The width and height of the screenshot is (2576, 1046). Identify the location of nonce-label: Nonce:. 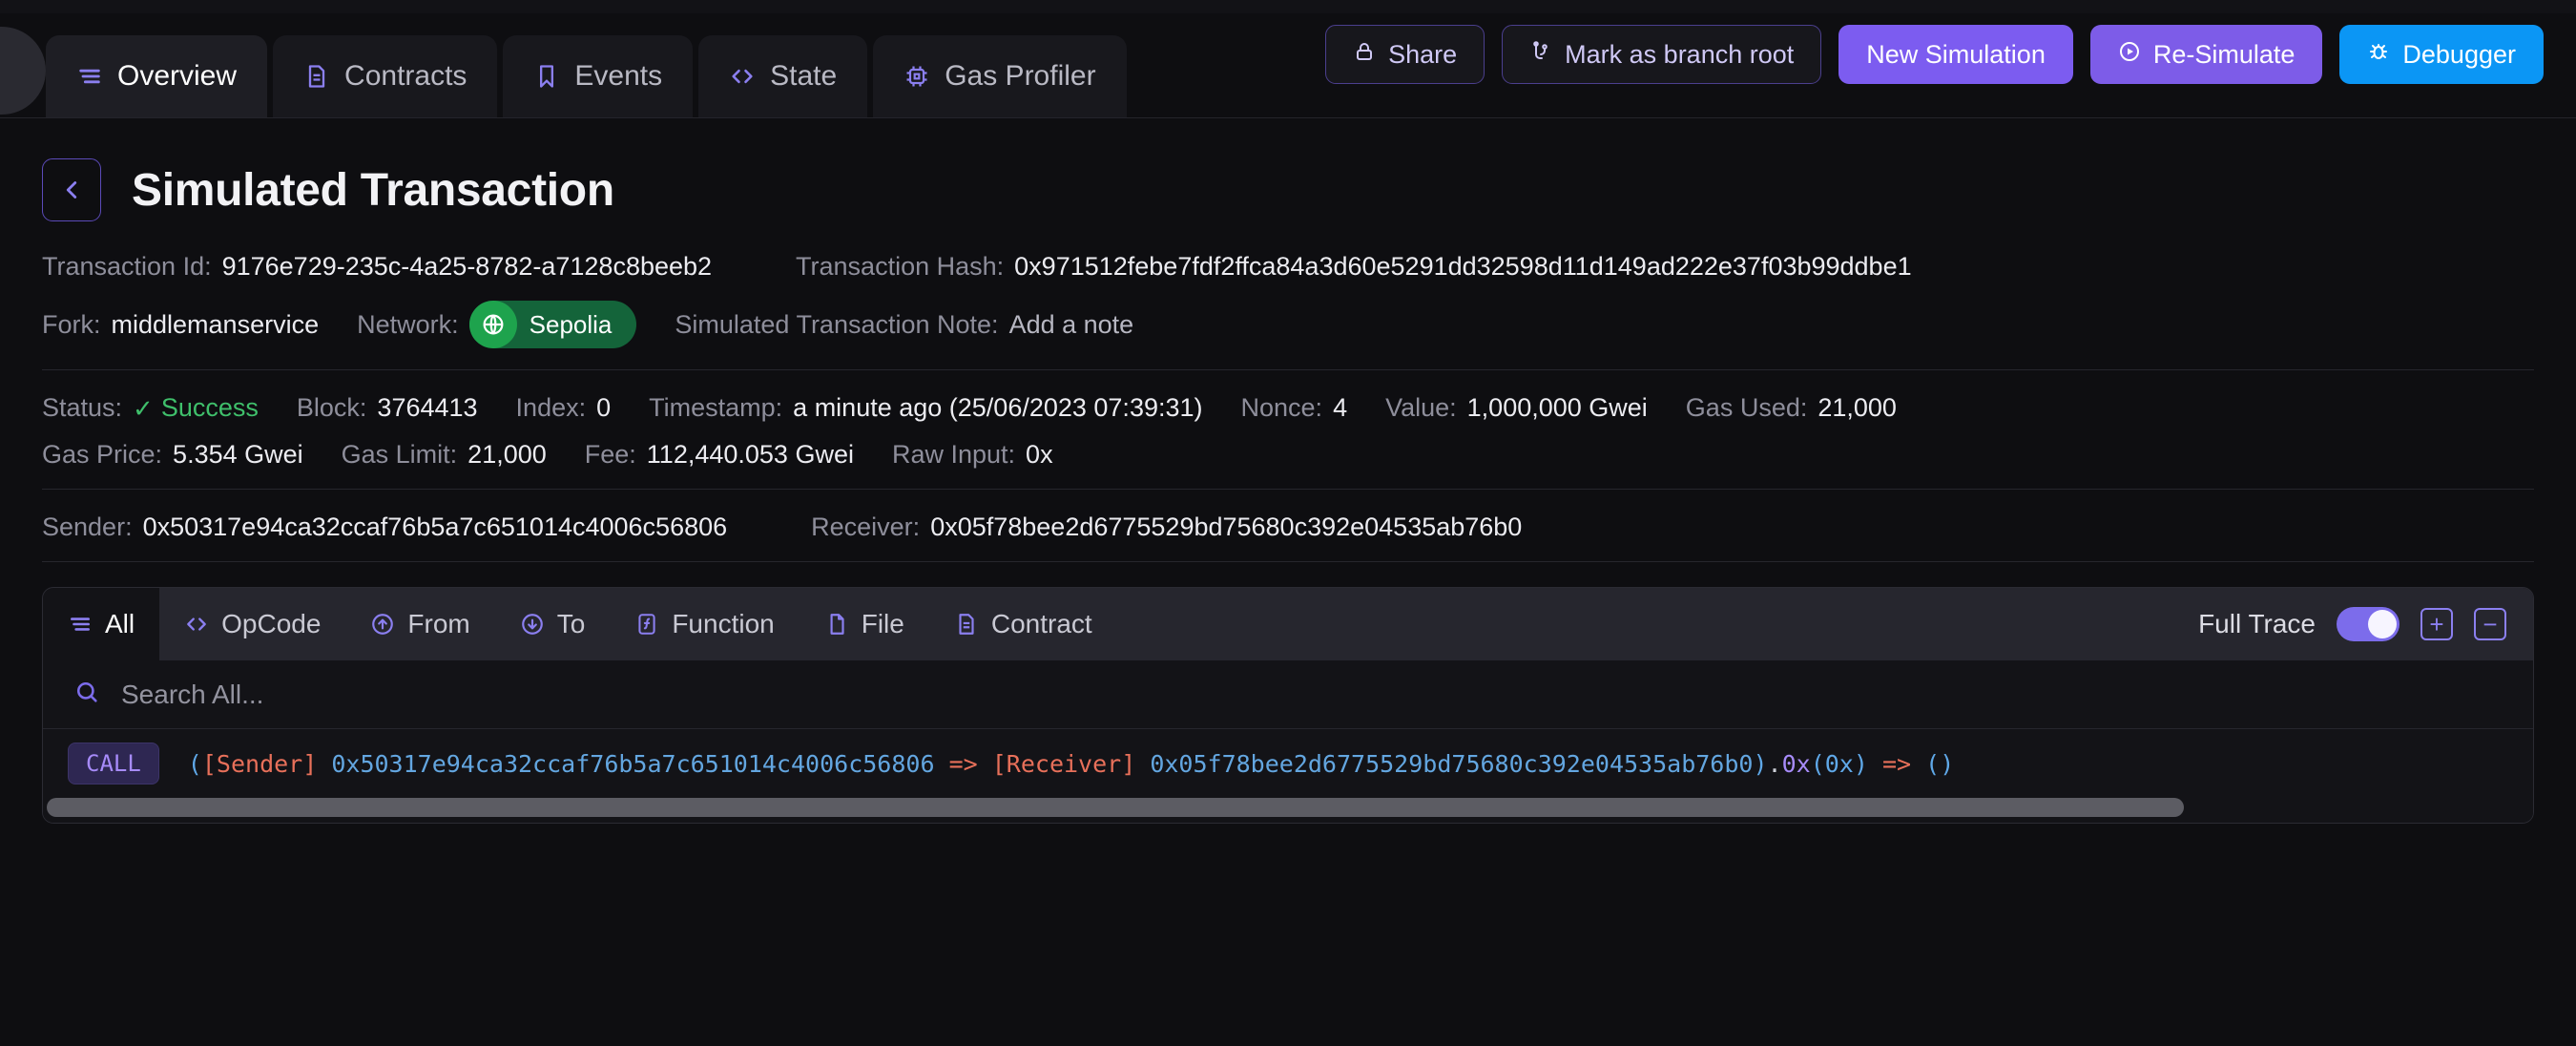
(1281, 407).